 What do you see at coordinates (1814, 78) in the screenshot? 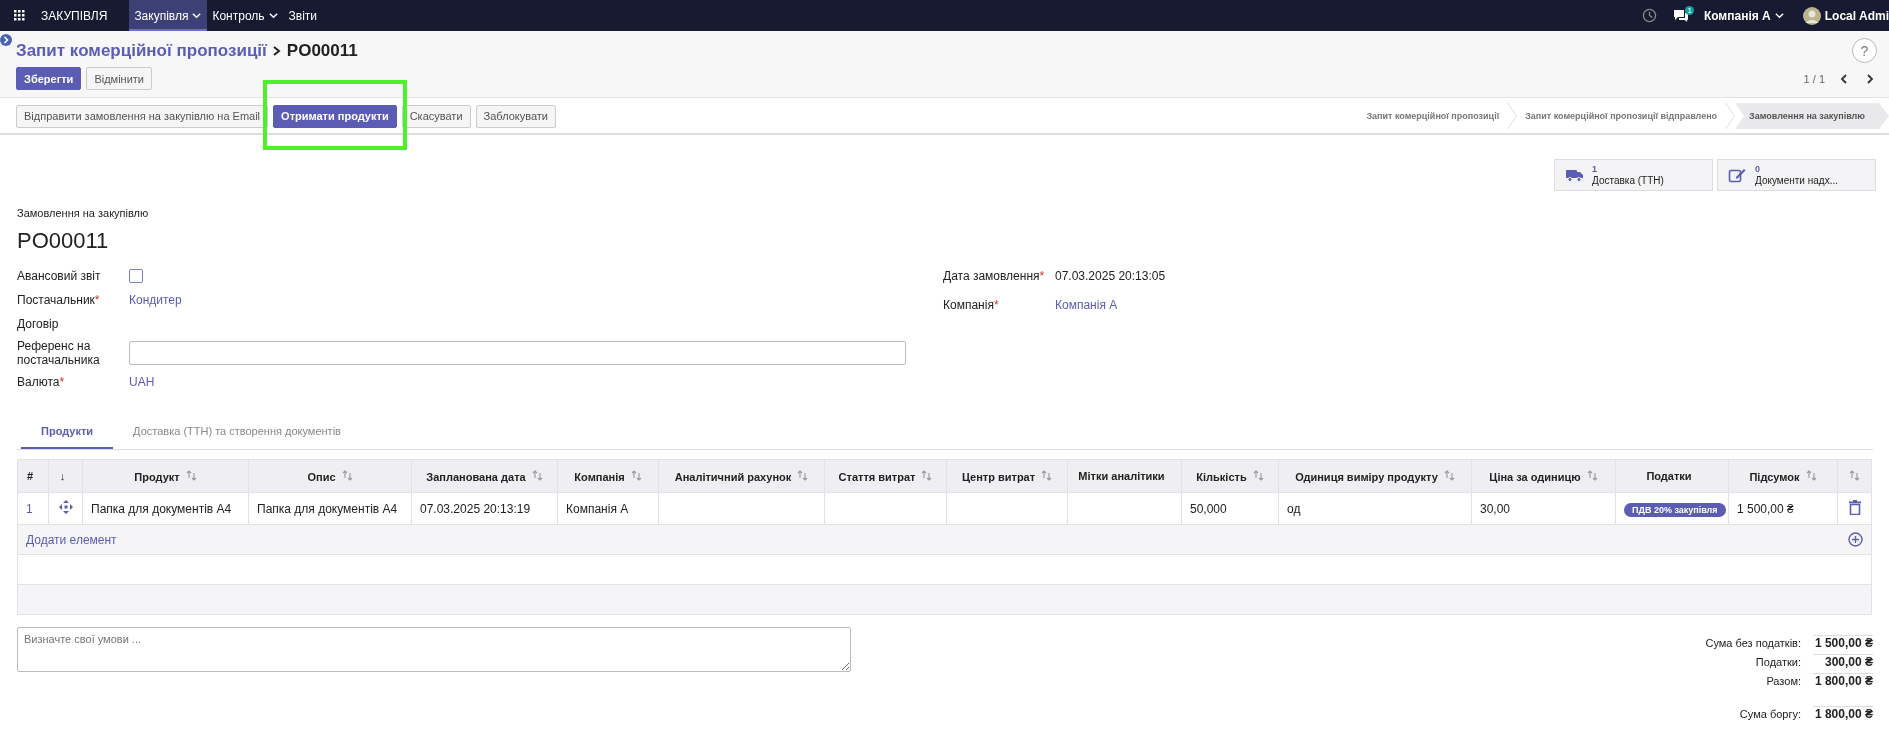
I see `pager-value: 1 / 1` at bounding box center [1814, 78].